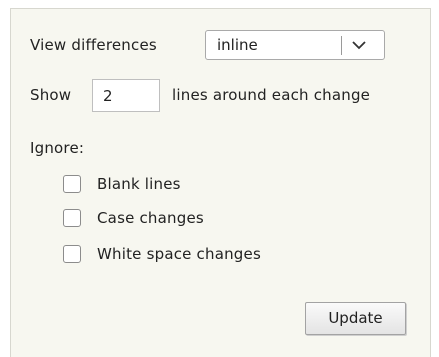 This screenshot has height=357, width=439. I want to click on view-differences-select: inline, so click(295, 45).